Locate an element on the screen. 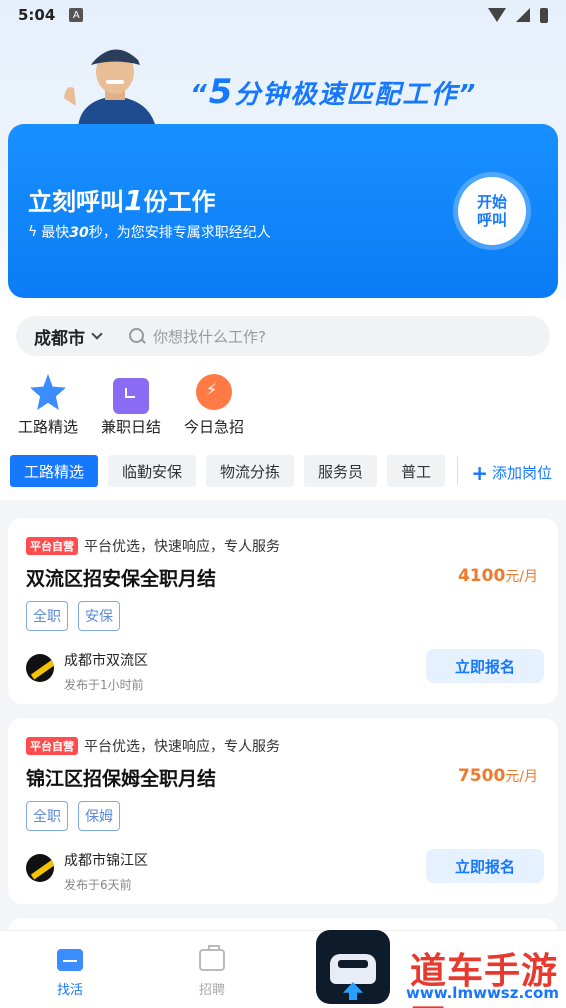 The height and width of the screenshot is (1008, 566). job-location: 成都市双流区 is located at coordinates (106, 661).